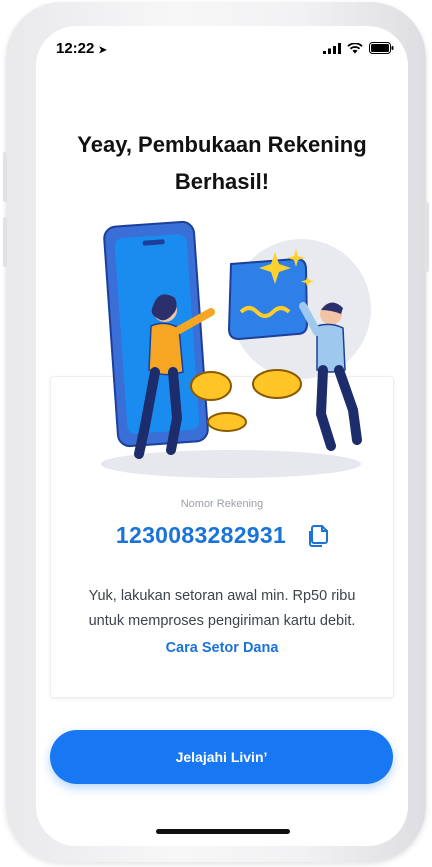 The width and height of the screenshot is (432, 867). Describe the element at coordinates (5, 177) in the screenshot. I see `side-button-left` at that location.